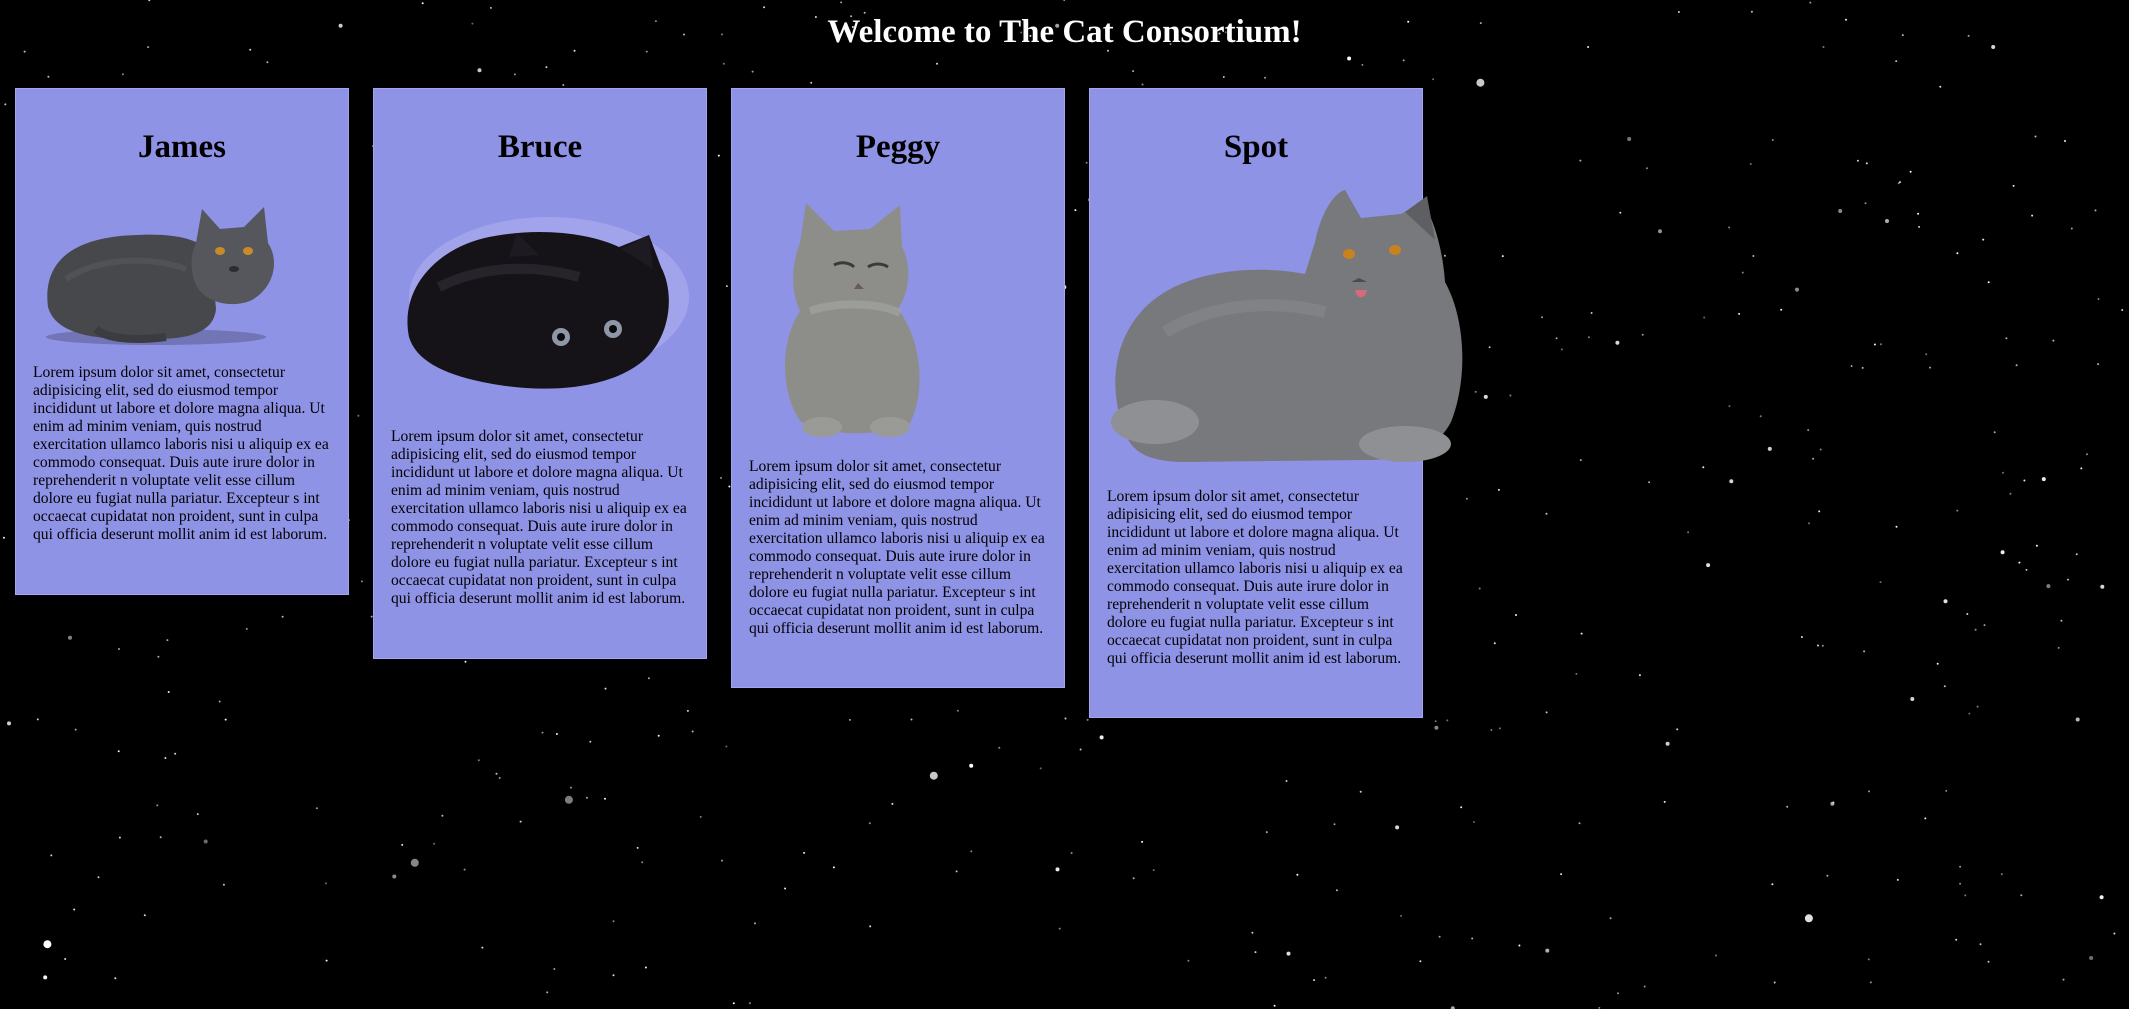 This screenshot has width=2129, height=1009. What do you see at coordinates (852, 320) in the screenshot?
I see `cat-photo-peggy` at bounding box center [852, 320].